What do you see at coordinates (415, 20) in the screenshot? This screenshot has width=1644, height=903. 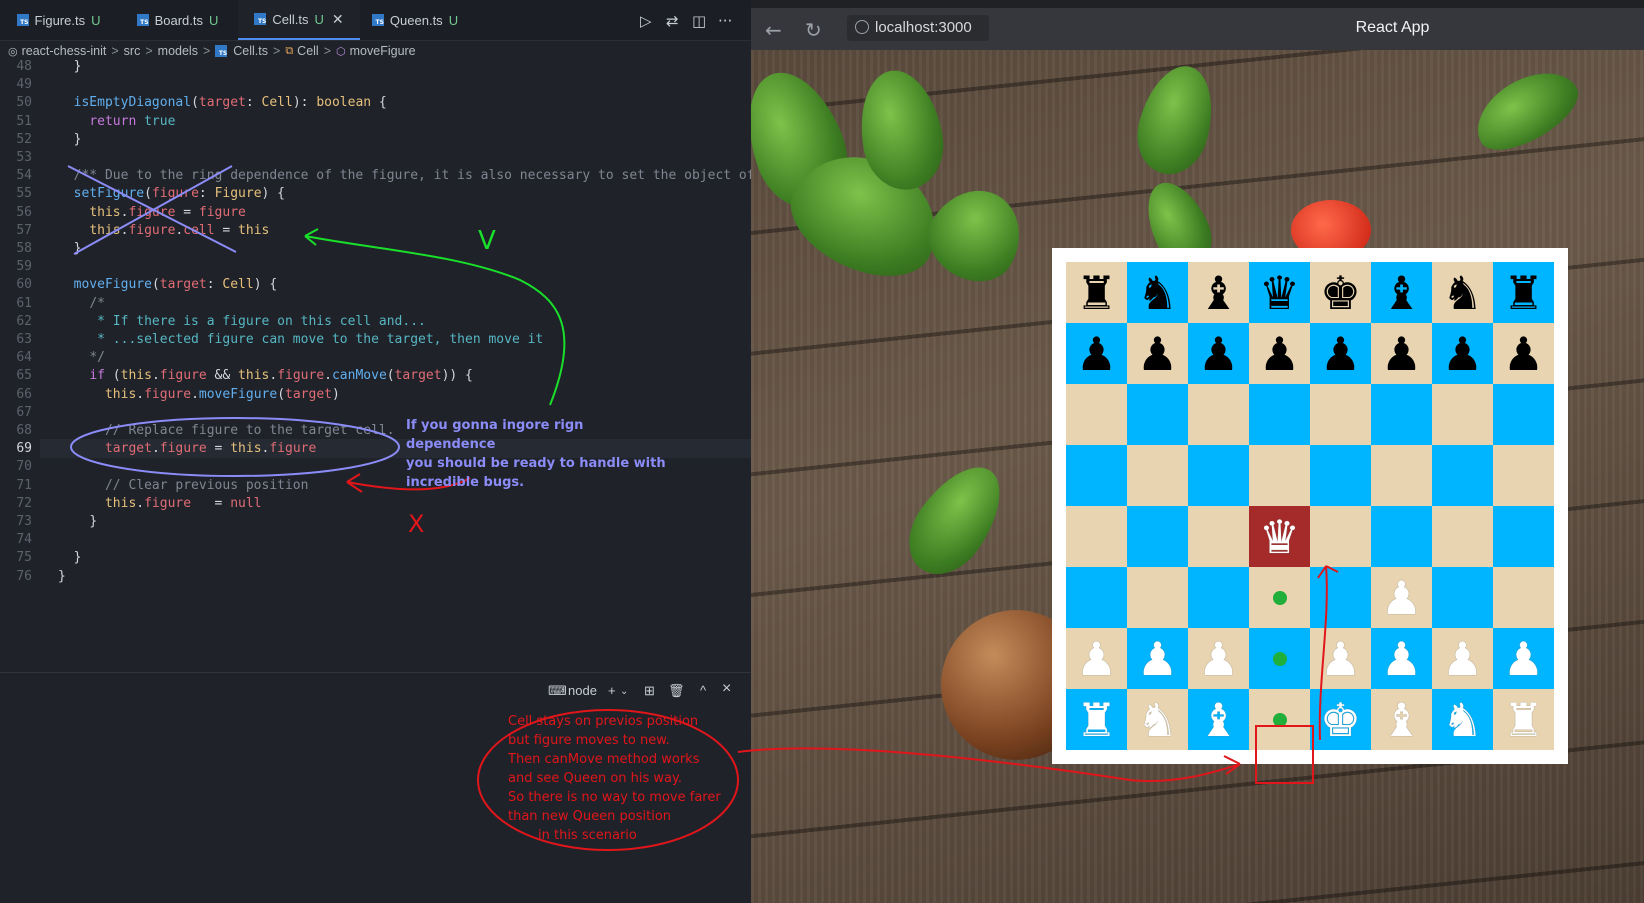 I see `tab-queen-ts: TS Queen.ts U` at bounding box center [415, 20].